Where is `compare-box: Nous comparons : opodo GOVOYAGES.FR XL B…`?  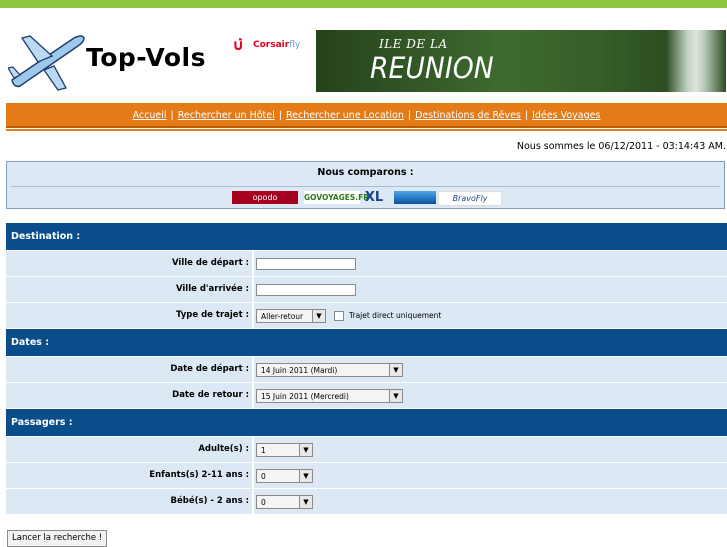
compare-box: Nous comparons : opodo GOVOYAGES.FR XL B… is located at coordinates (365, 185).